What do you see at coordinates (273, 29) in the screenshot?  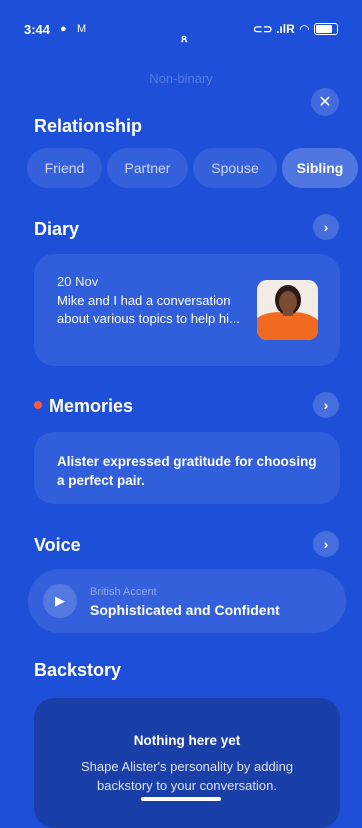 I see `signal-icon: ⊂⊃ .ılR` at bounding box center [273, 29].